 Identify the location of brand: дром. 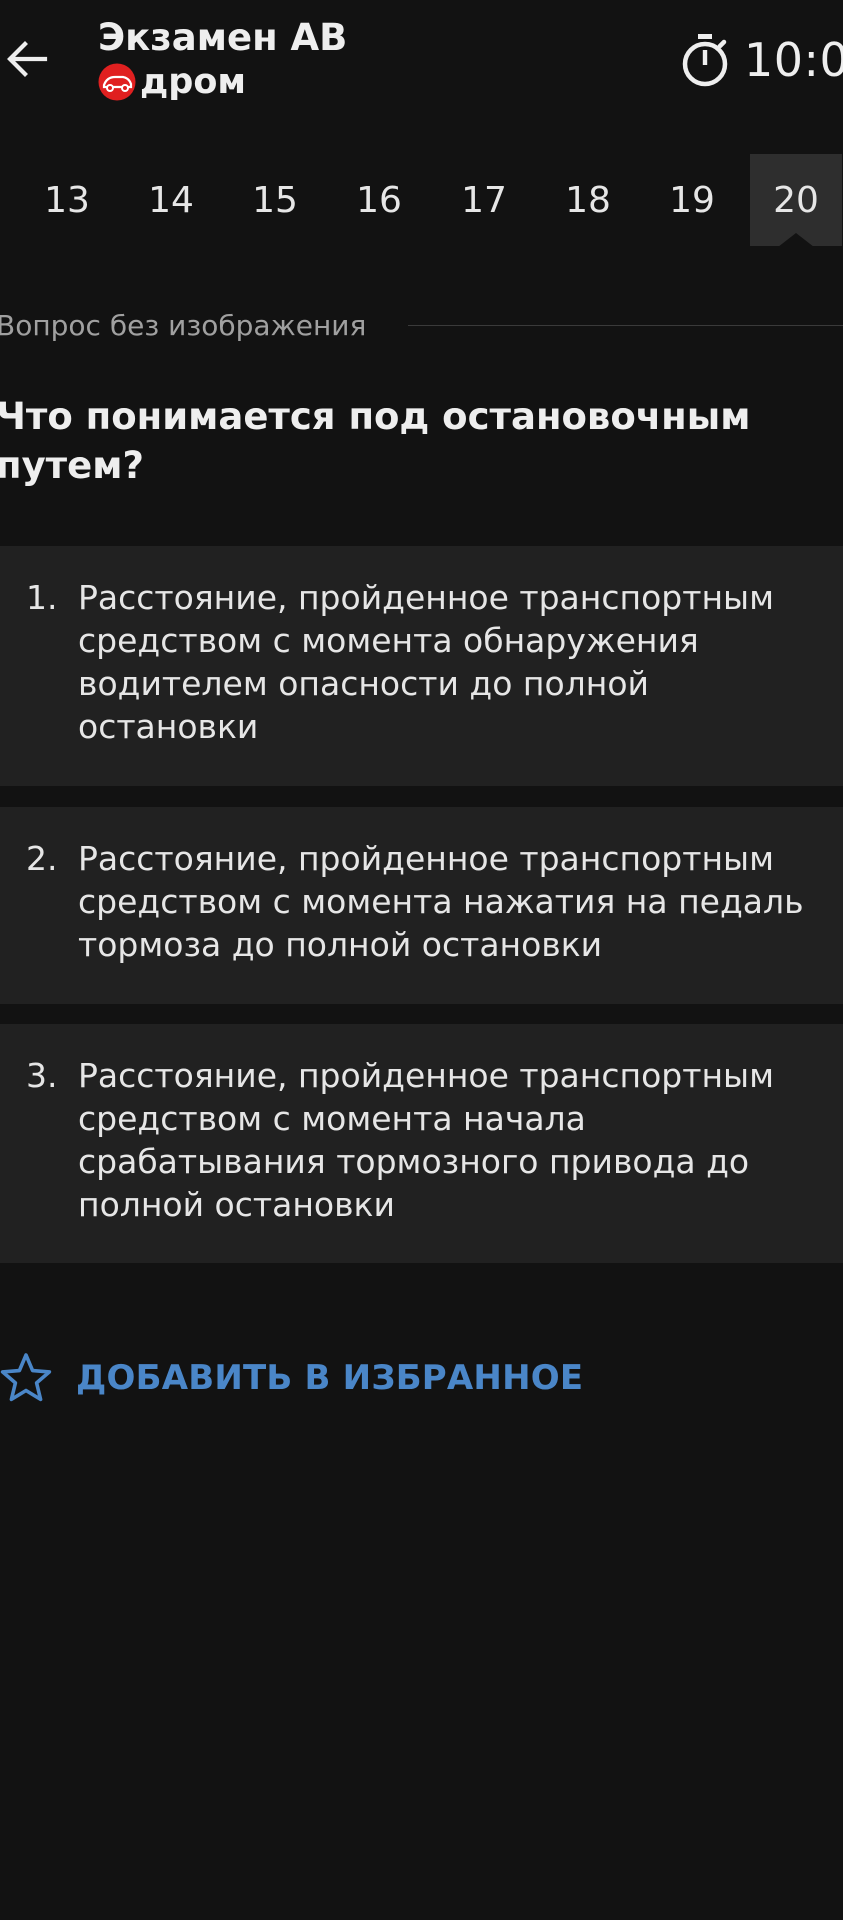
(222, 82).